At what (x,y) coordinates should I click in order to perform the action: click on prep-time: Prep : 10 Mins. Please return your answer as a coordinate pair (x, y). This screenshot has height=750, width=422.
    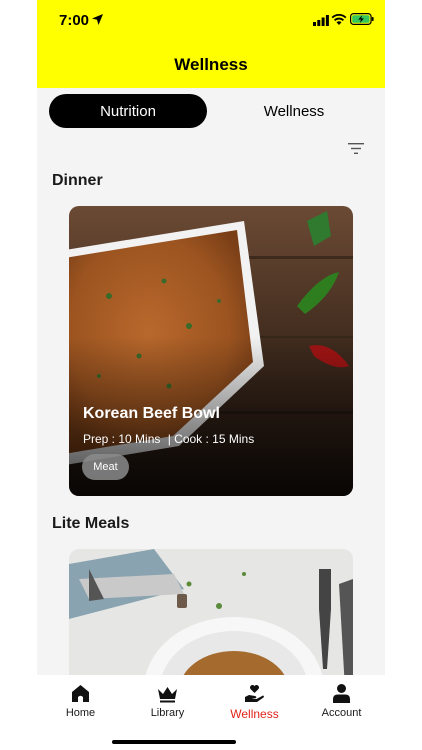
    Looking at the image, I should click on (122, 439).